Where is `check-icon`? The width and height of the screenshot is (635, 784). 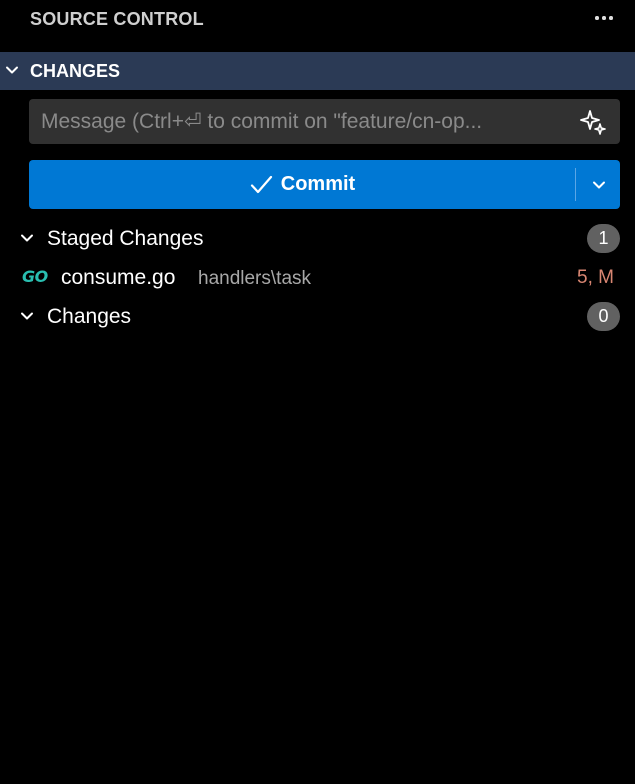 check-icon is located at coordinates (261, 184).